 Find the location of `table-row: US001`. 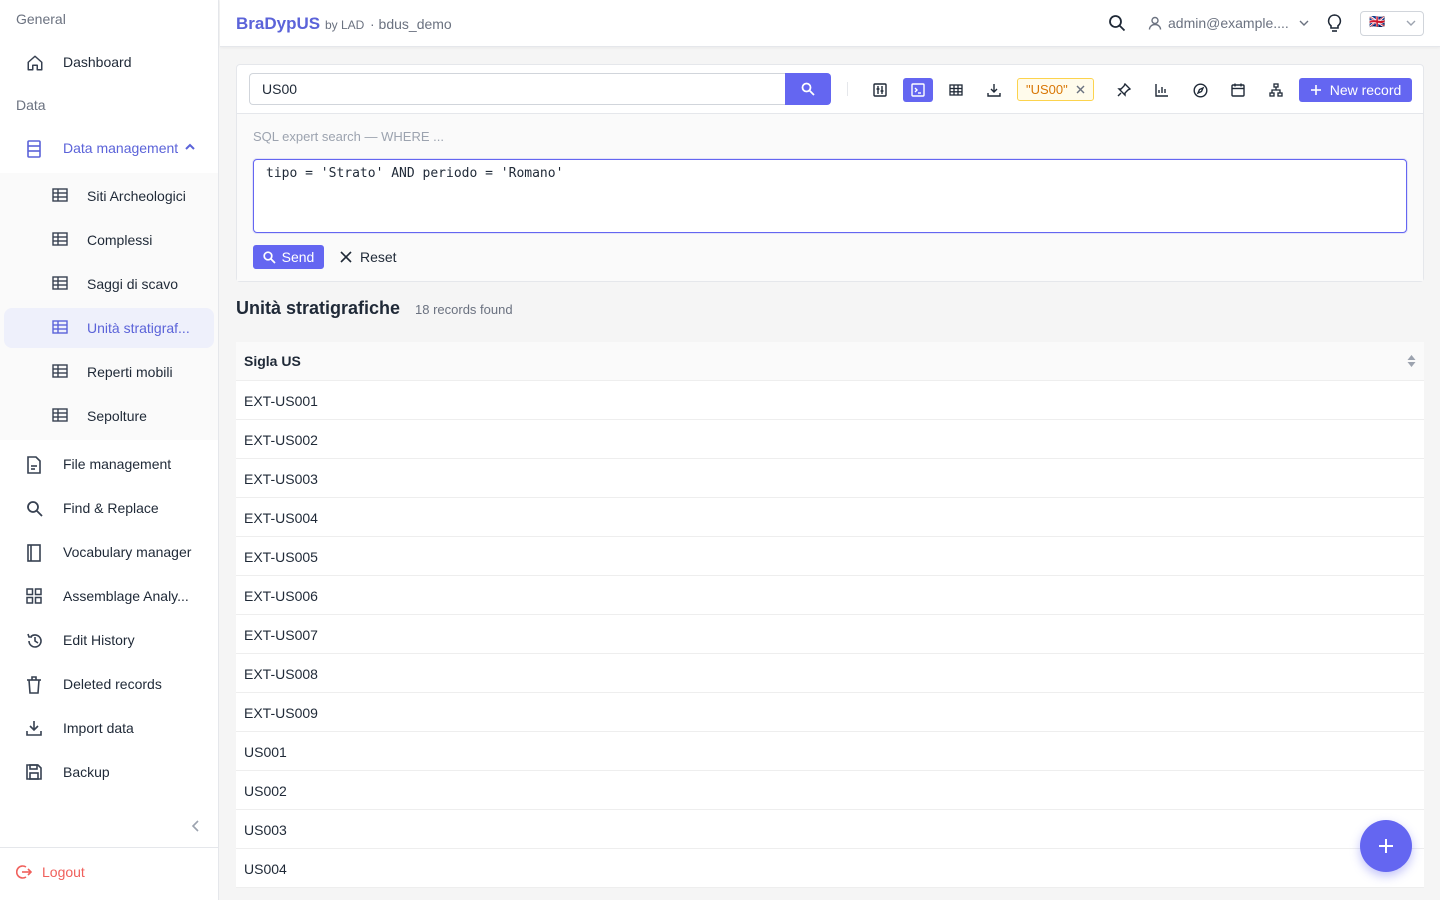

table-row: US001 is located at coordinates (830, 751).